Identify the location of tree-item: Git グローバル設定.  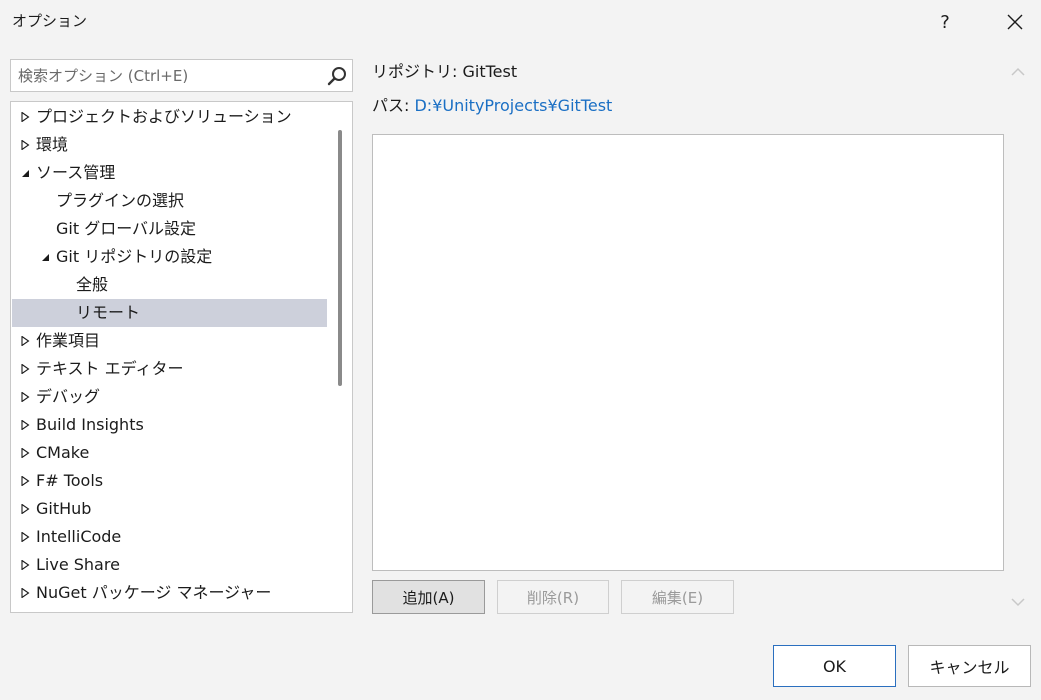
(169, 229).